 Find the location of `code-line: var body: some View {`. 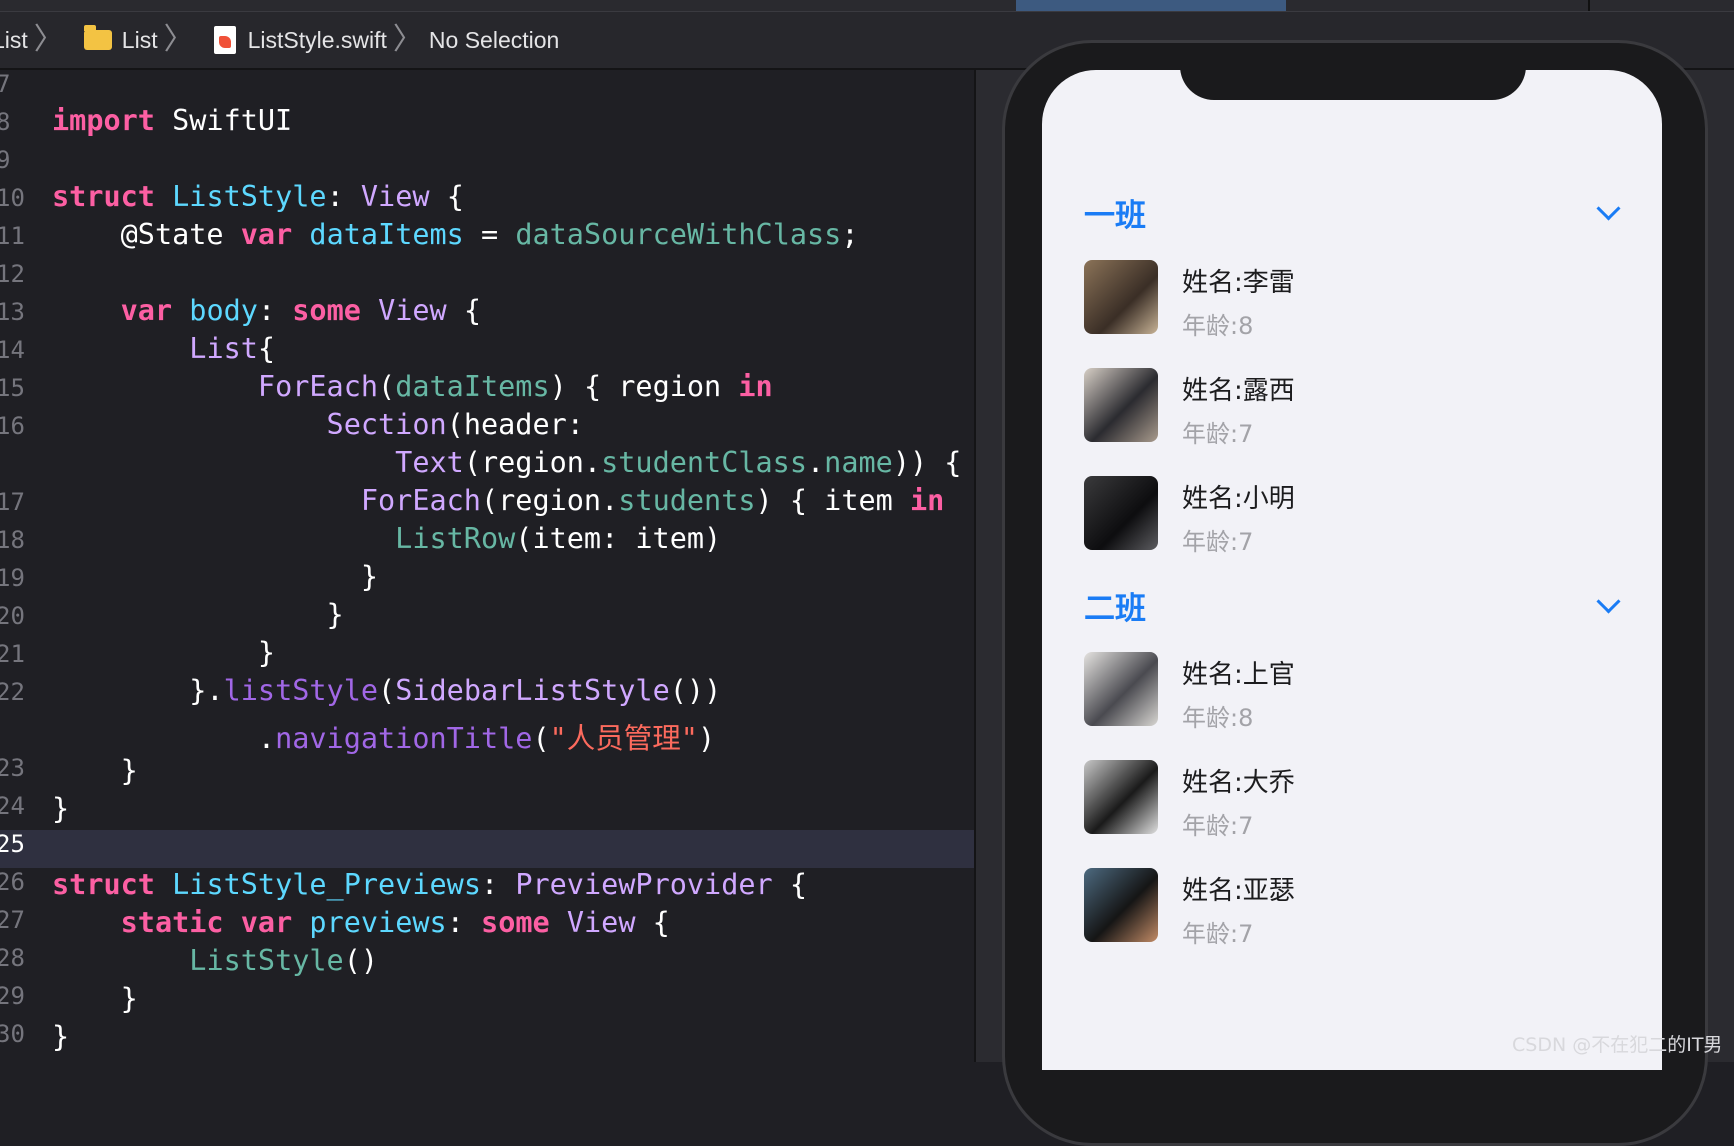

code-line: var body: some View { is located at coordinates (266, 310).